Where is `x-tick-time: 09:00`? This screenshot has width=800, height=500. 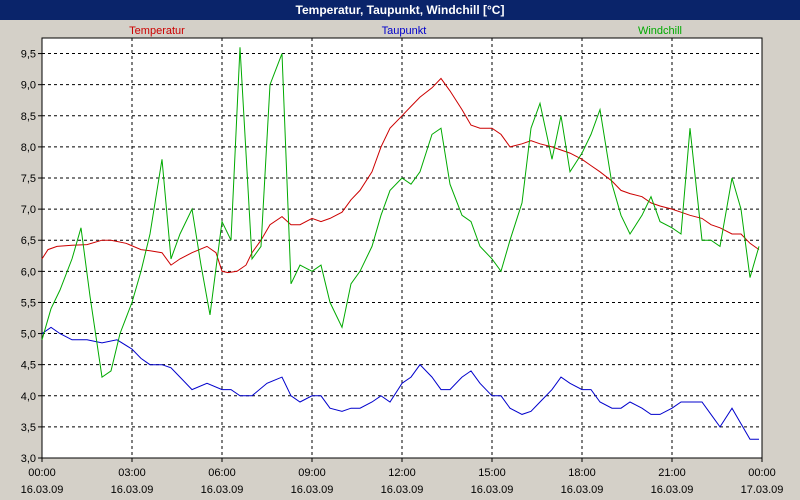 x-tick-time: 09:00 is located at coordinates (312, 473).